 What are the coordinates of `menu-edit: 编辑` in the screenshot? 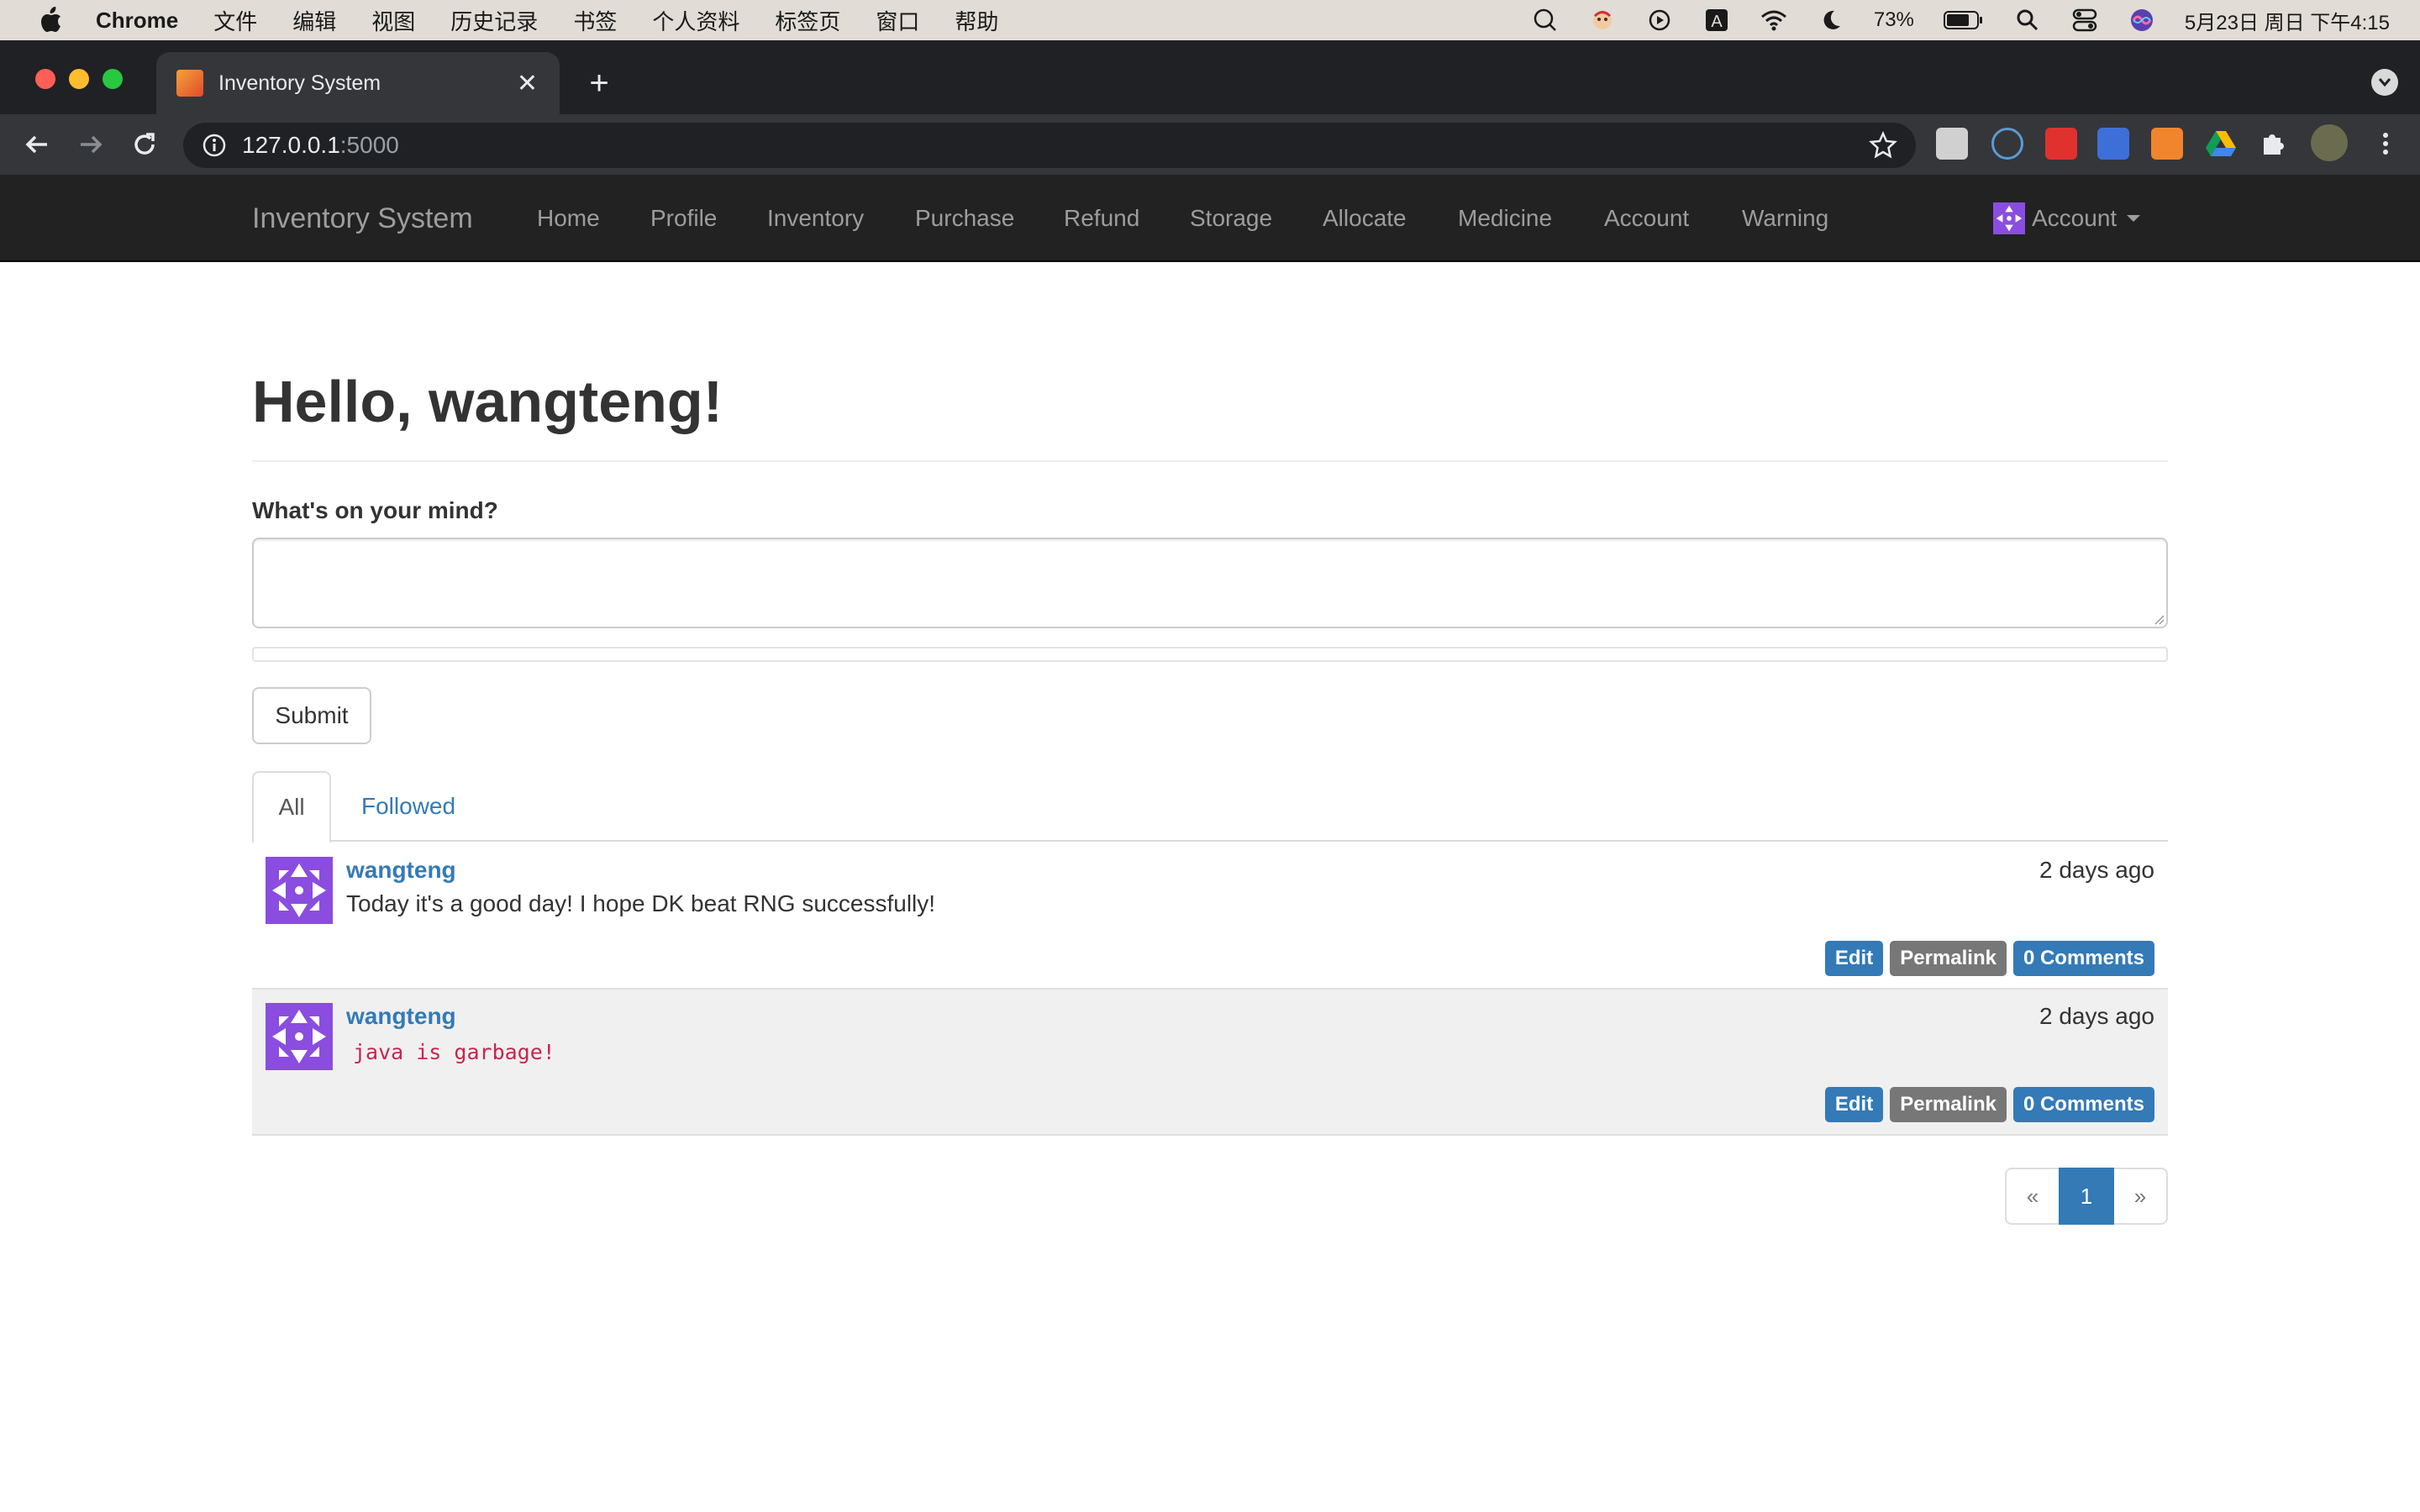 It's located at (314, 20).